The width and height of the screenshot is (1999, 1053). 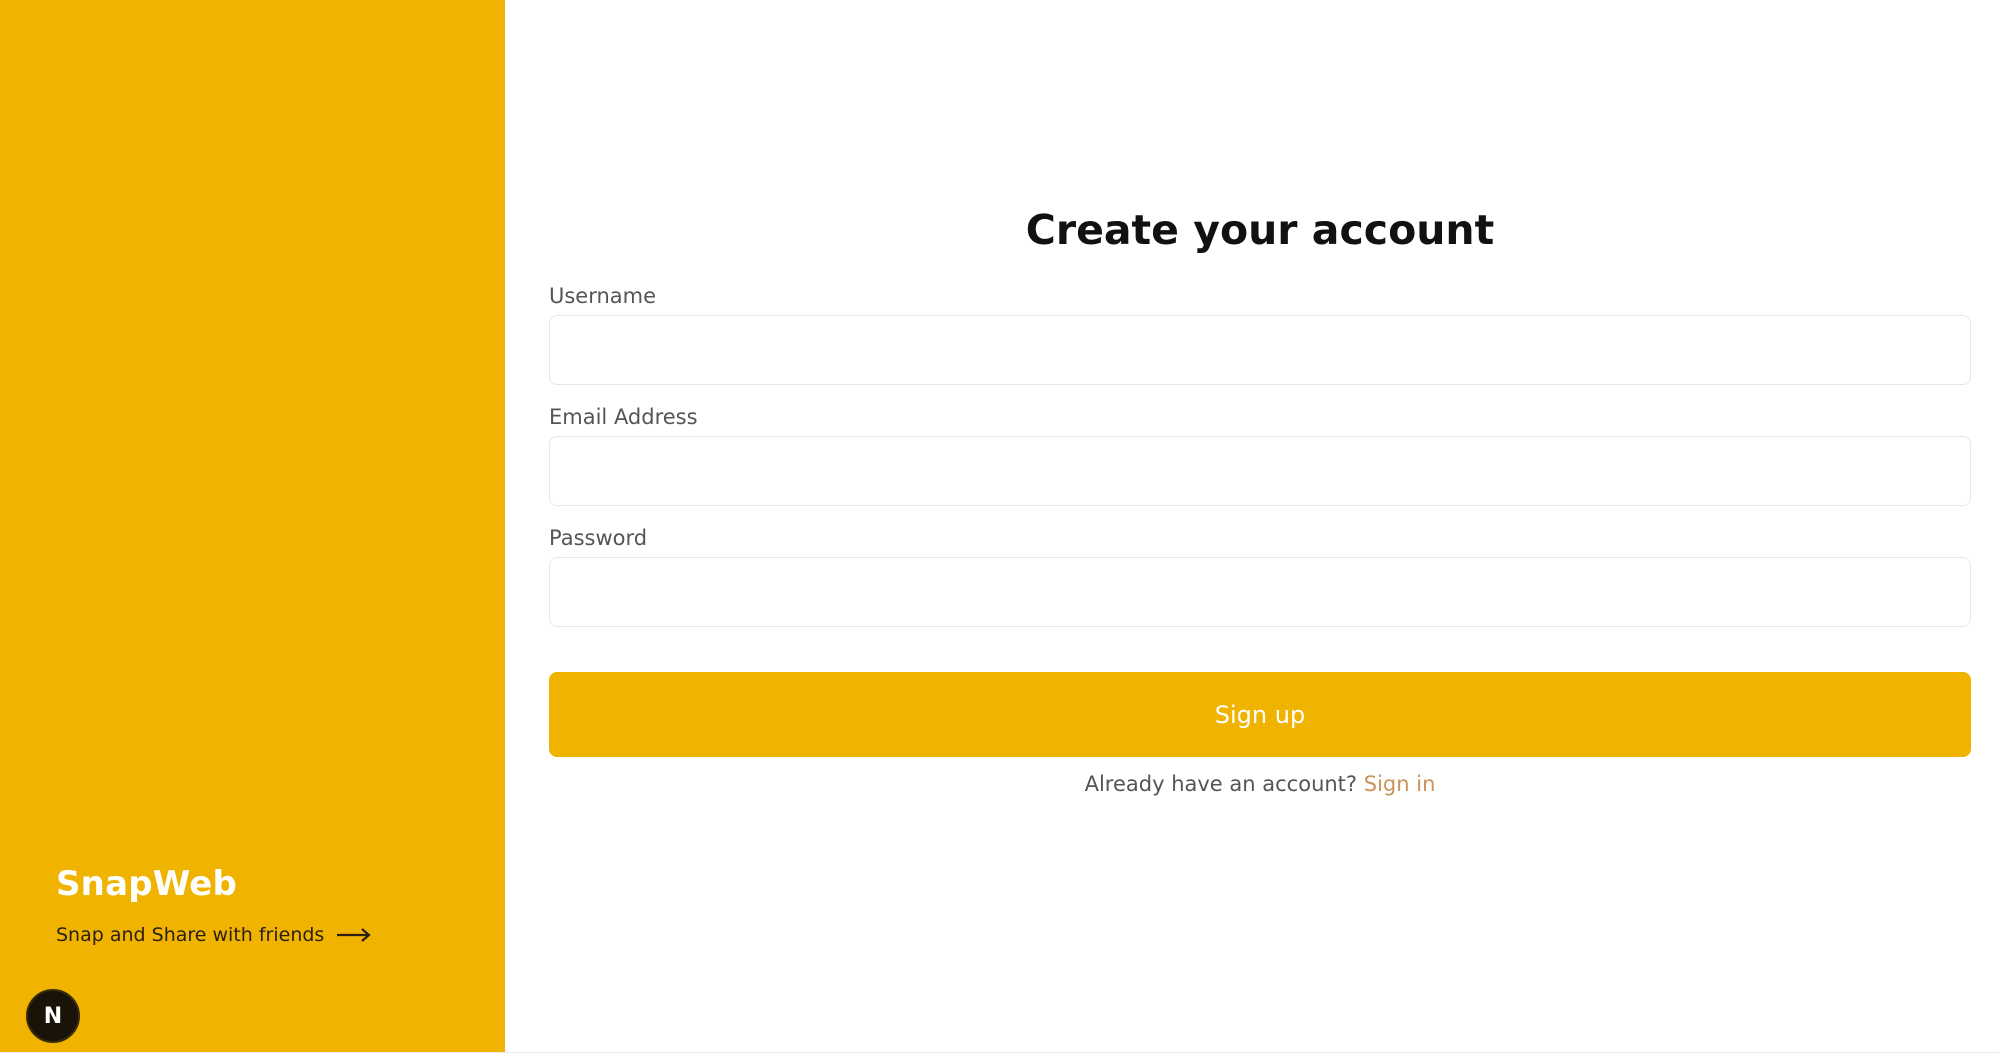 What do you see at coordinates (603, 296) in the screenshot?
I see `username-label: Username` at bounding box center [603, 296].